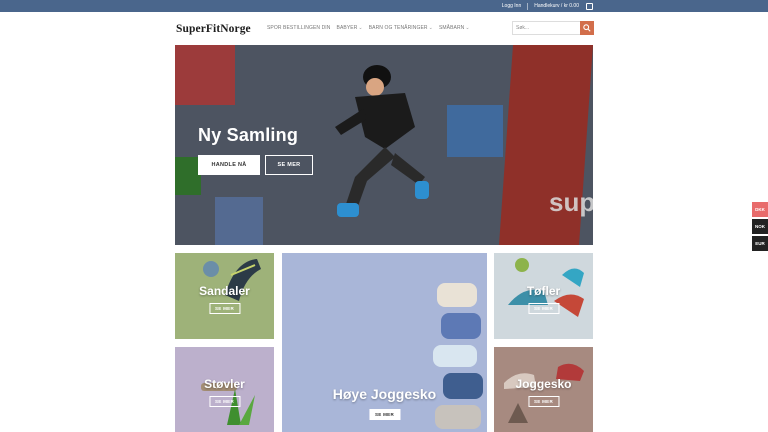 Image resolution: width=768 pixels, height=432 pixels. What do you see at coordinates (224, 291) in the screenshot?
I see `tile-title: Sandaler` at bounding box center [224, 291].